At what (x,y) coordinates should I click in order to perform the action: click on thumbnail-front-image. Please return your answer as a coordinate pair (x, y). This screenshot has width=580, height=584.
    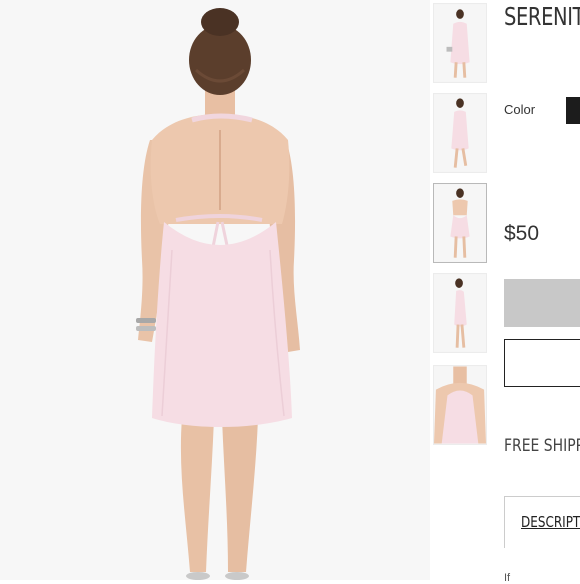
    Looking at the image, I should click on (460, 43).